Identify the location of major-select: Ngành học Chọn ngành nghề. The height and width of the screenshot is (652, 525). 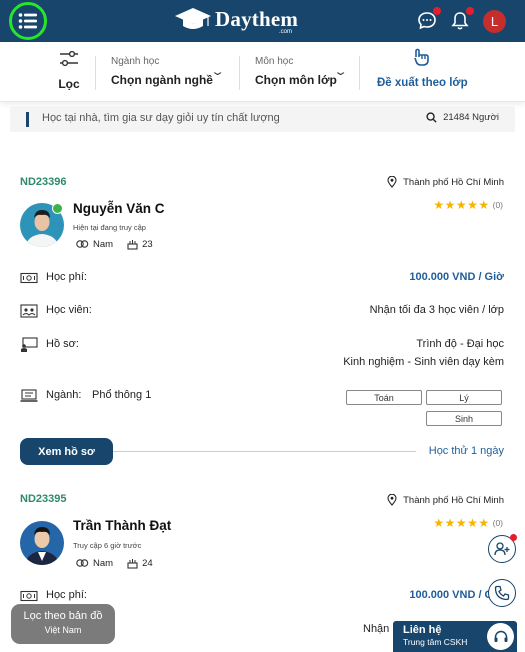
(162, 71).